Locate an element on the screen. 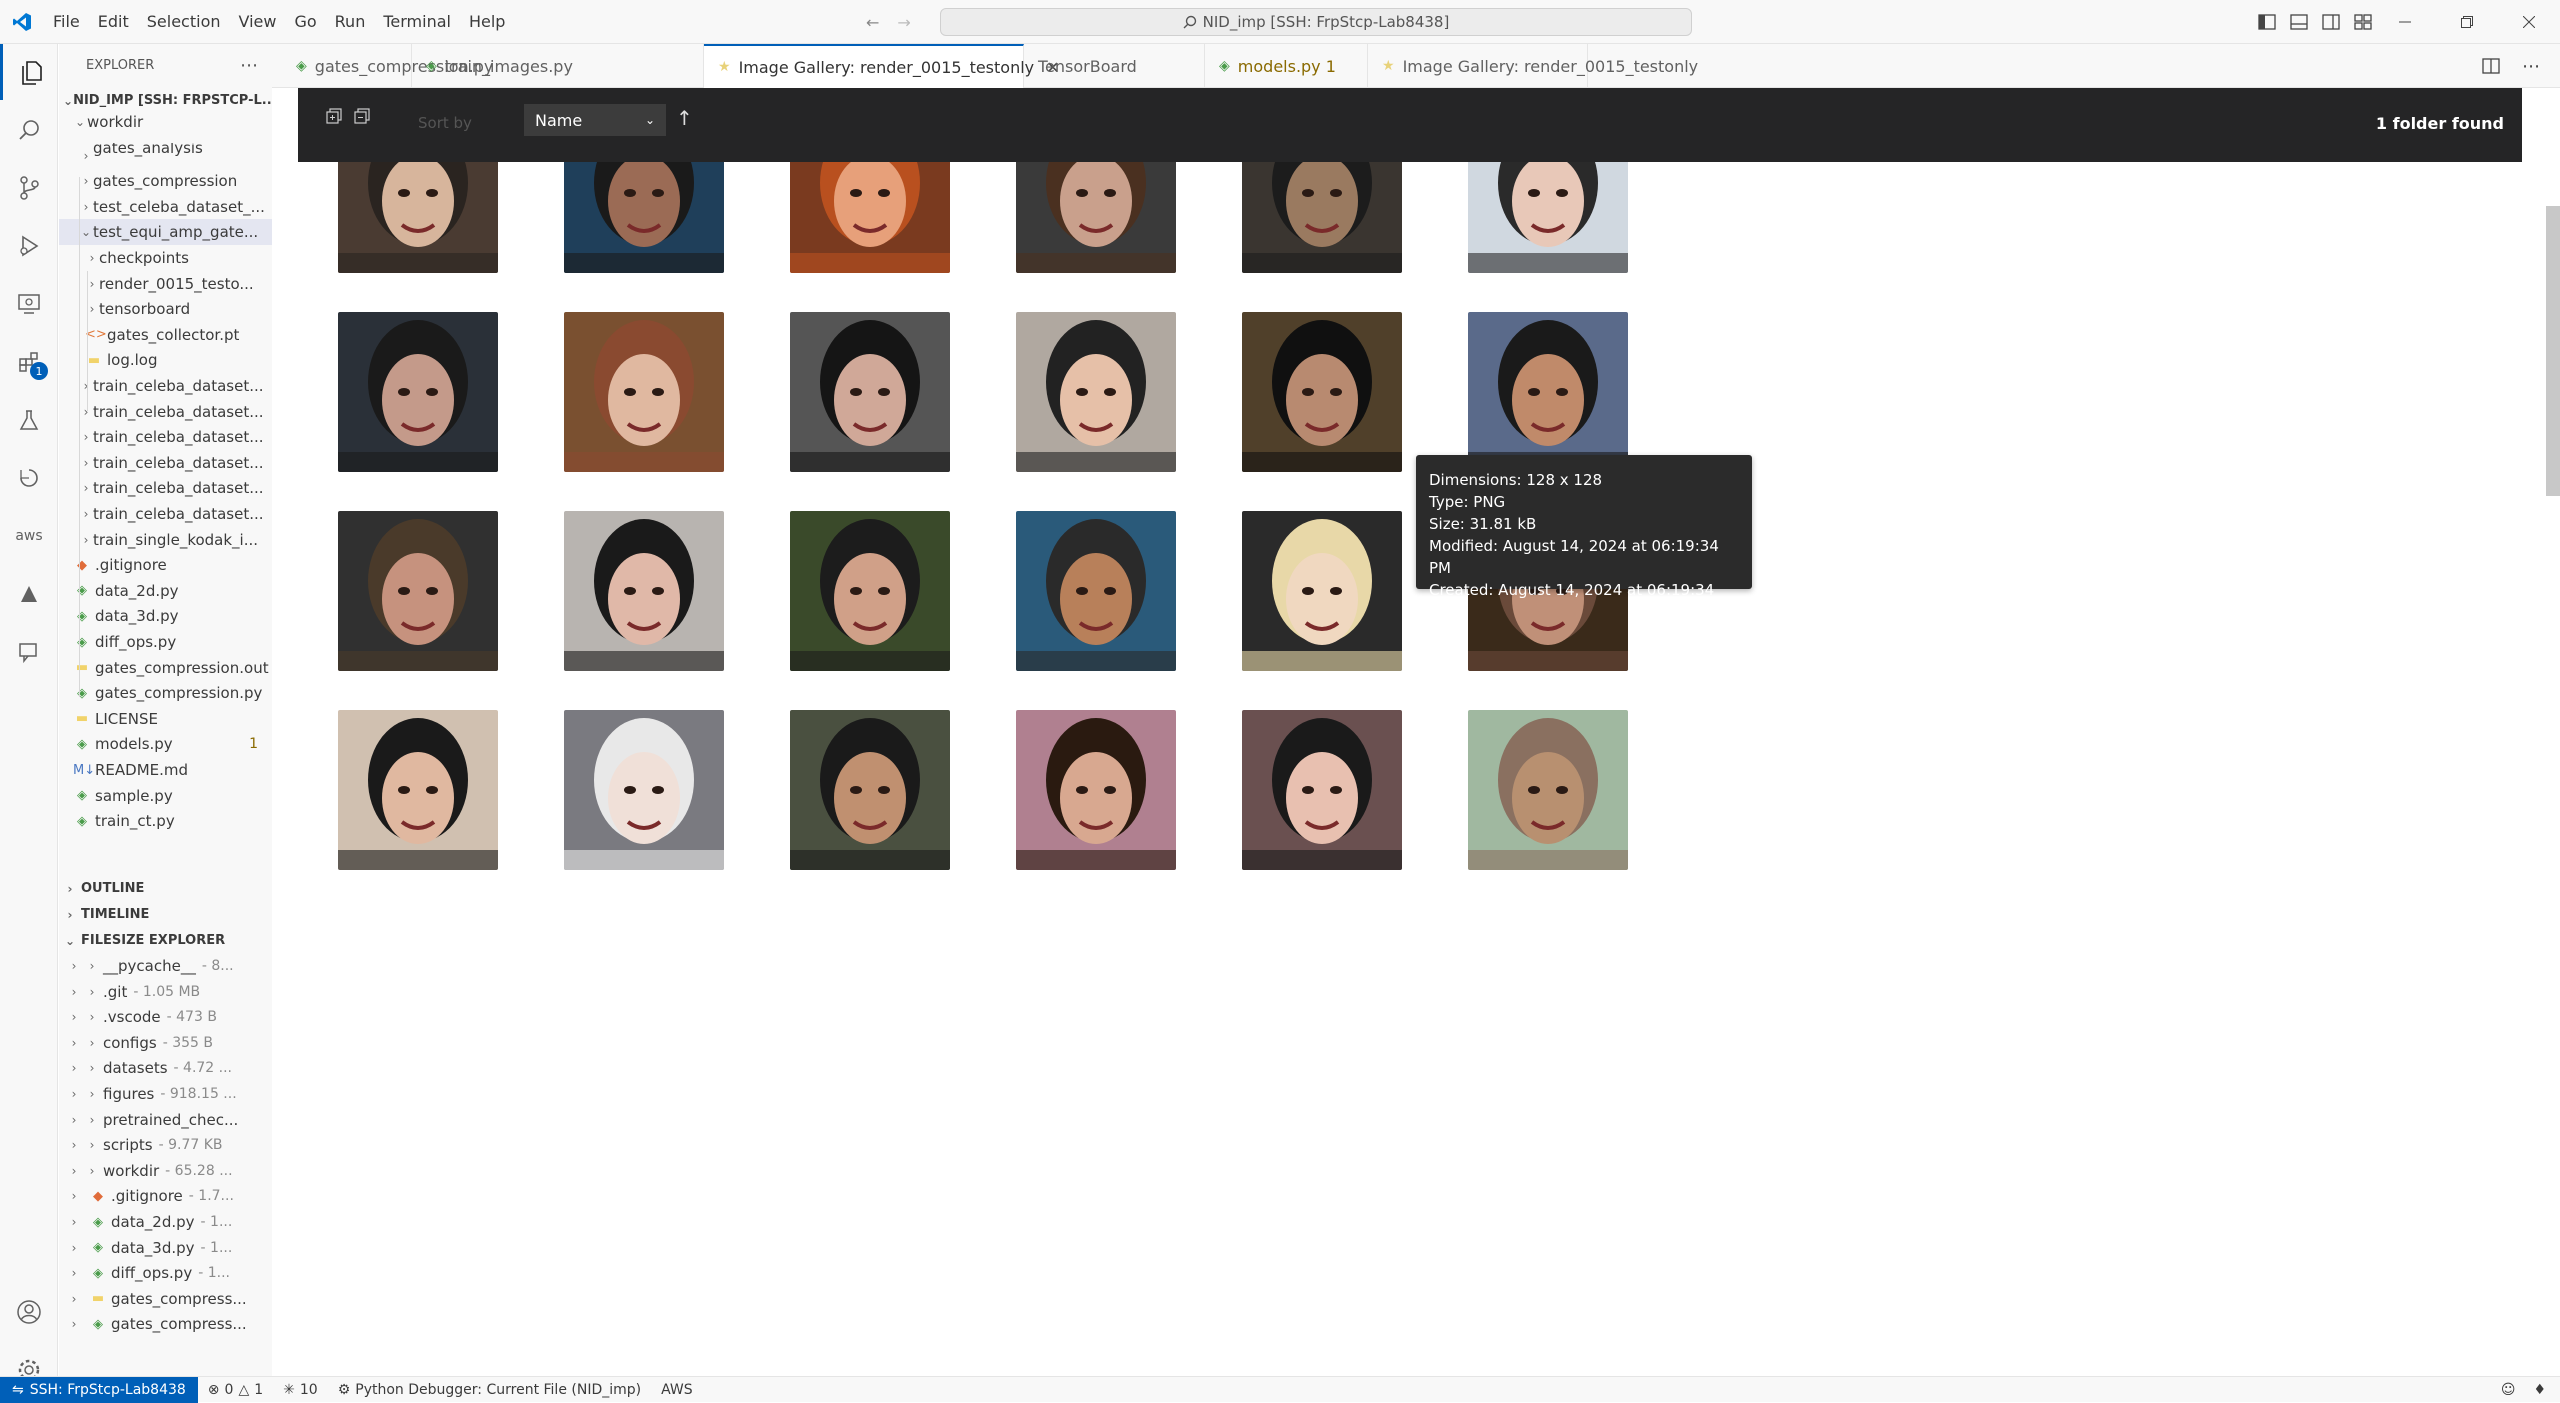 The height and width of the screenshot is (1403, 2560). aws-label: AWS is located at coordinates (677, 1389).